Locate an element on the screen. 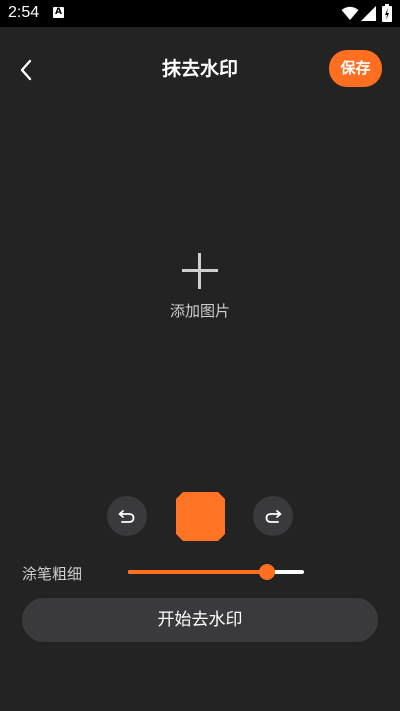  brush-size-slider is located at coordinates (216, 572).